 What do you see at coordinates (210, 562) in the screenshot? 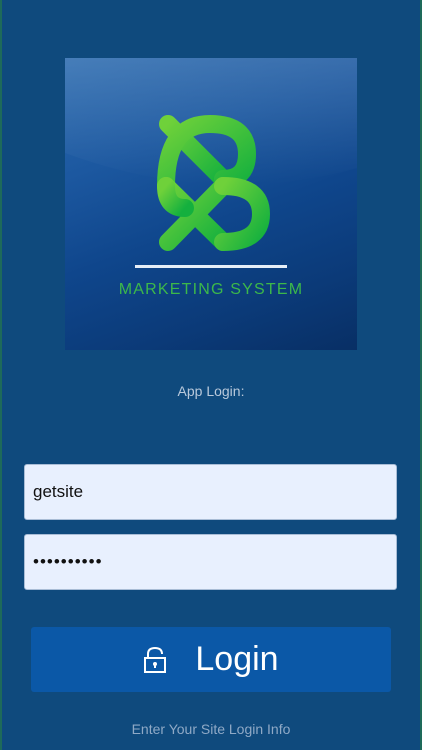
I see `password-input` at bounding box center [210, 562].